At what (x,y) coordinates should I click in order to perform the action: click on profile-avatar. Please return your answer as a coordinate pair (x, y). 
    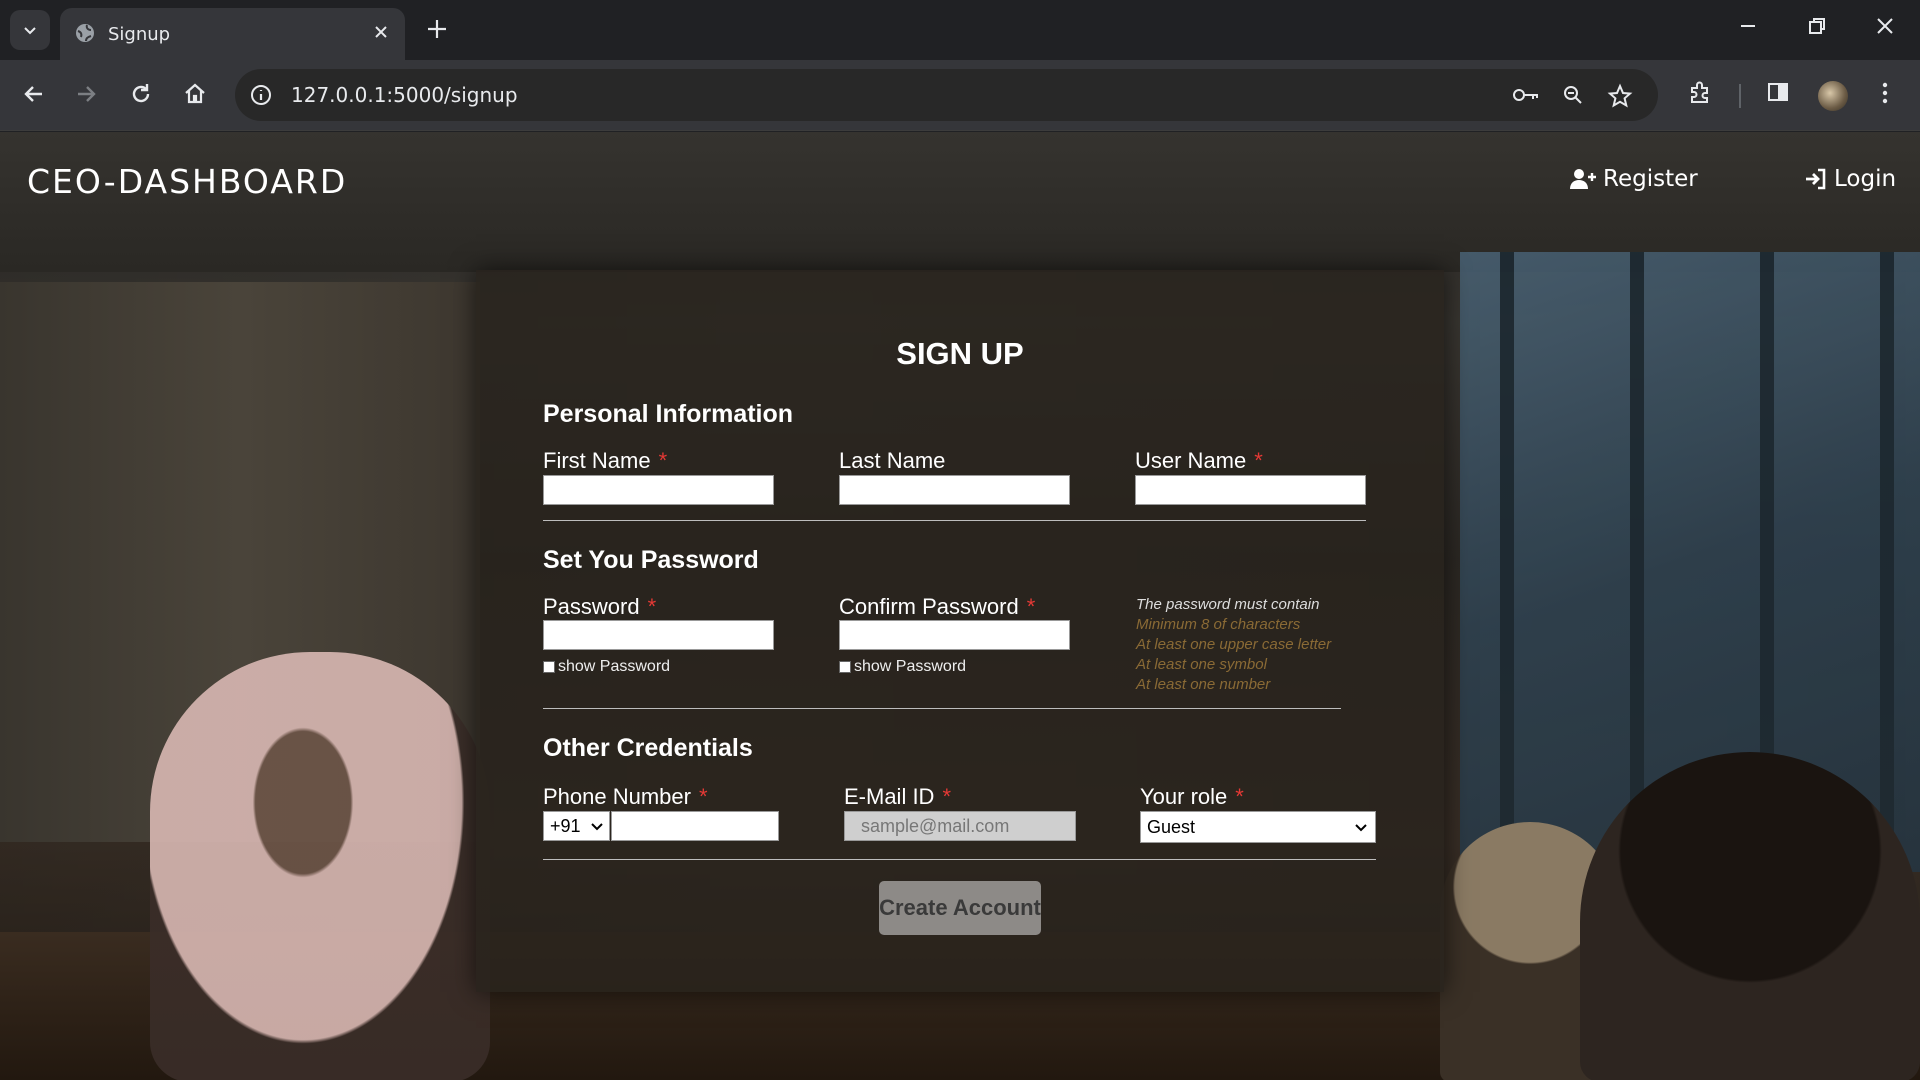
    Looking at the image, I should click on (1833, 96).